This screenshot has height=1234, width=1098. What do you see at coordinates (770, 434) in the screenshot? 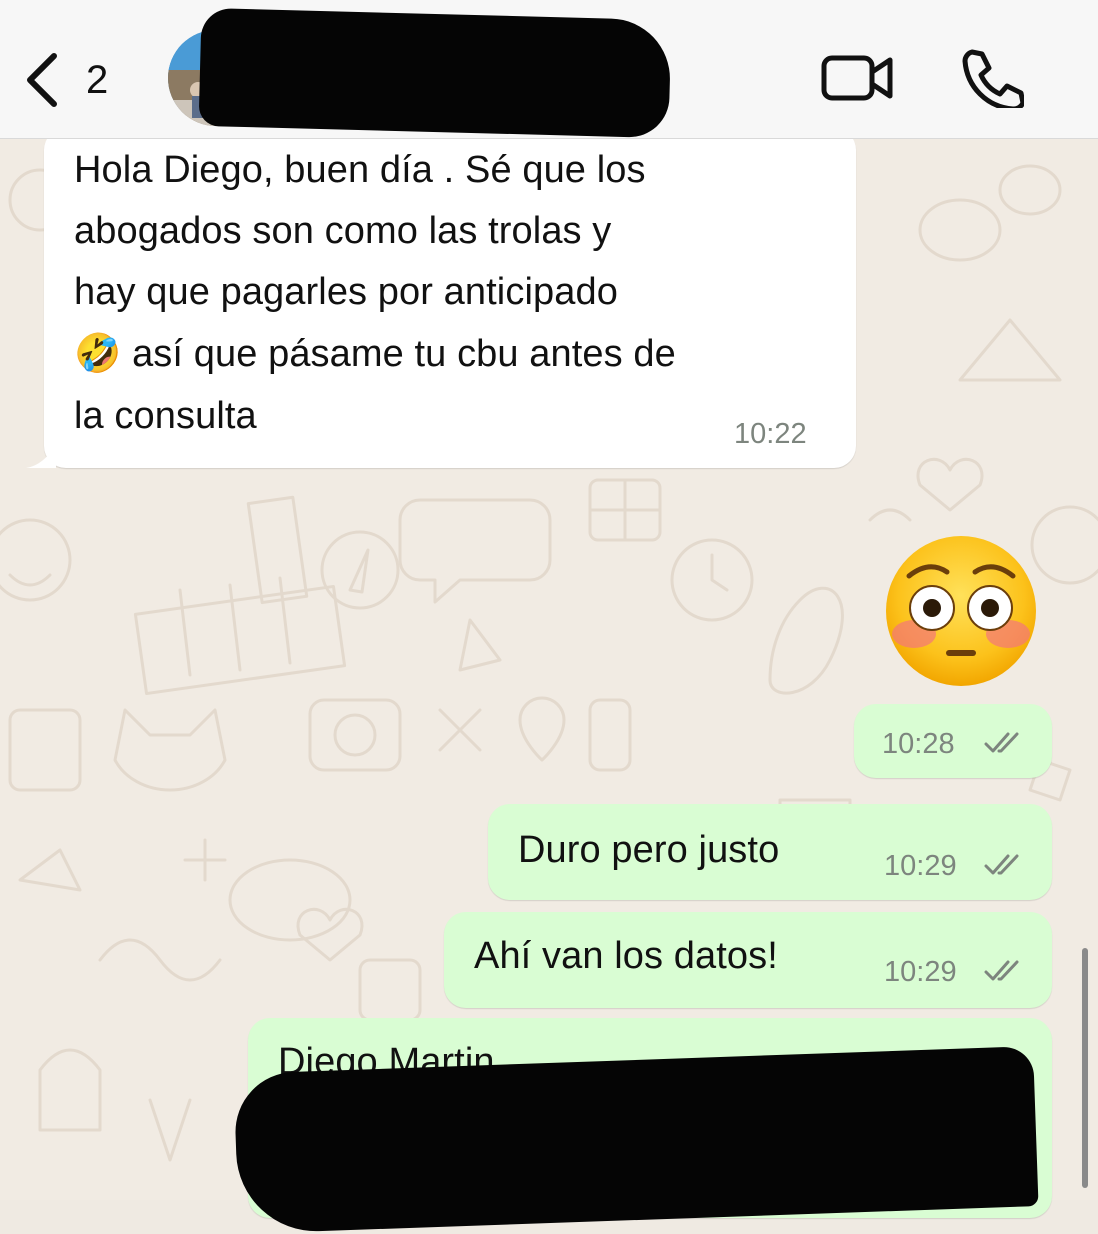
I see `message-time: 10:22` at bounding box center [770, 434].